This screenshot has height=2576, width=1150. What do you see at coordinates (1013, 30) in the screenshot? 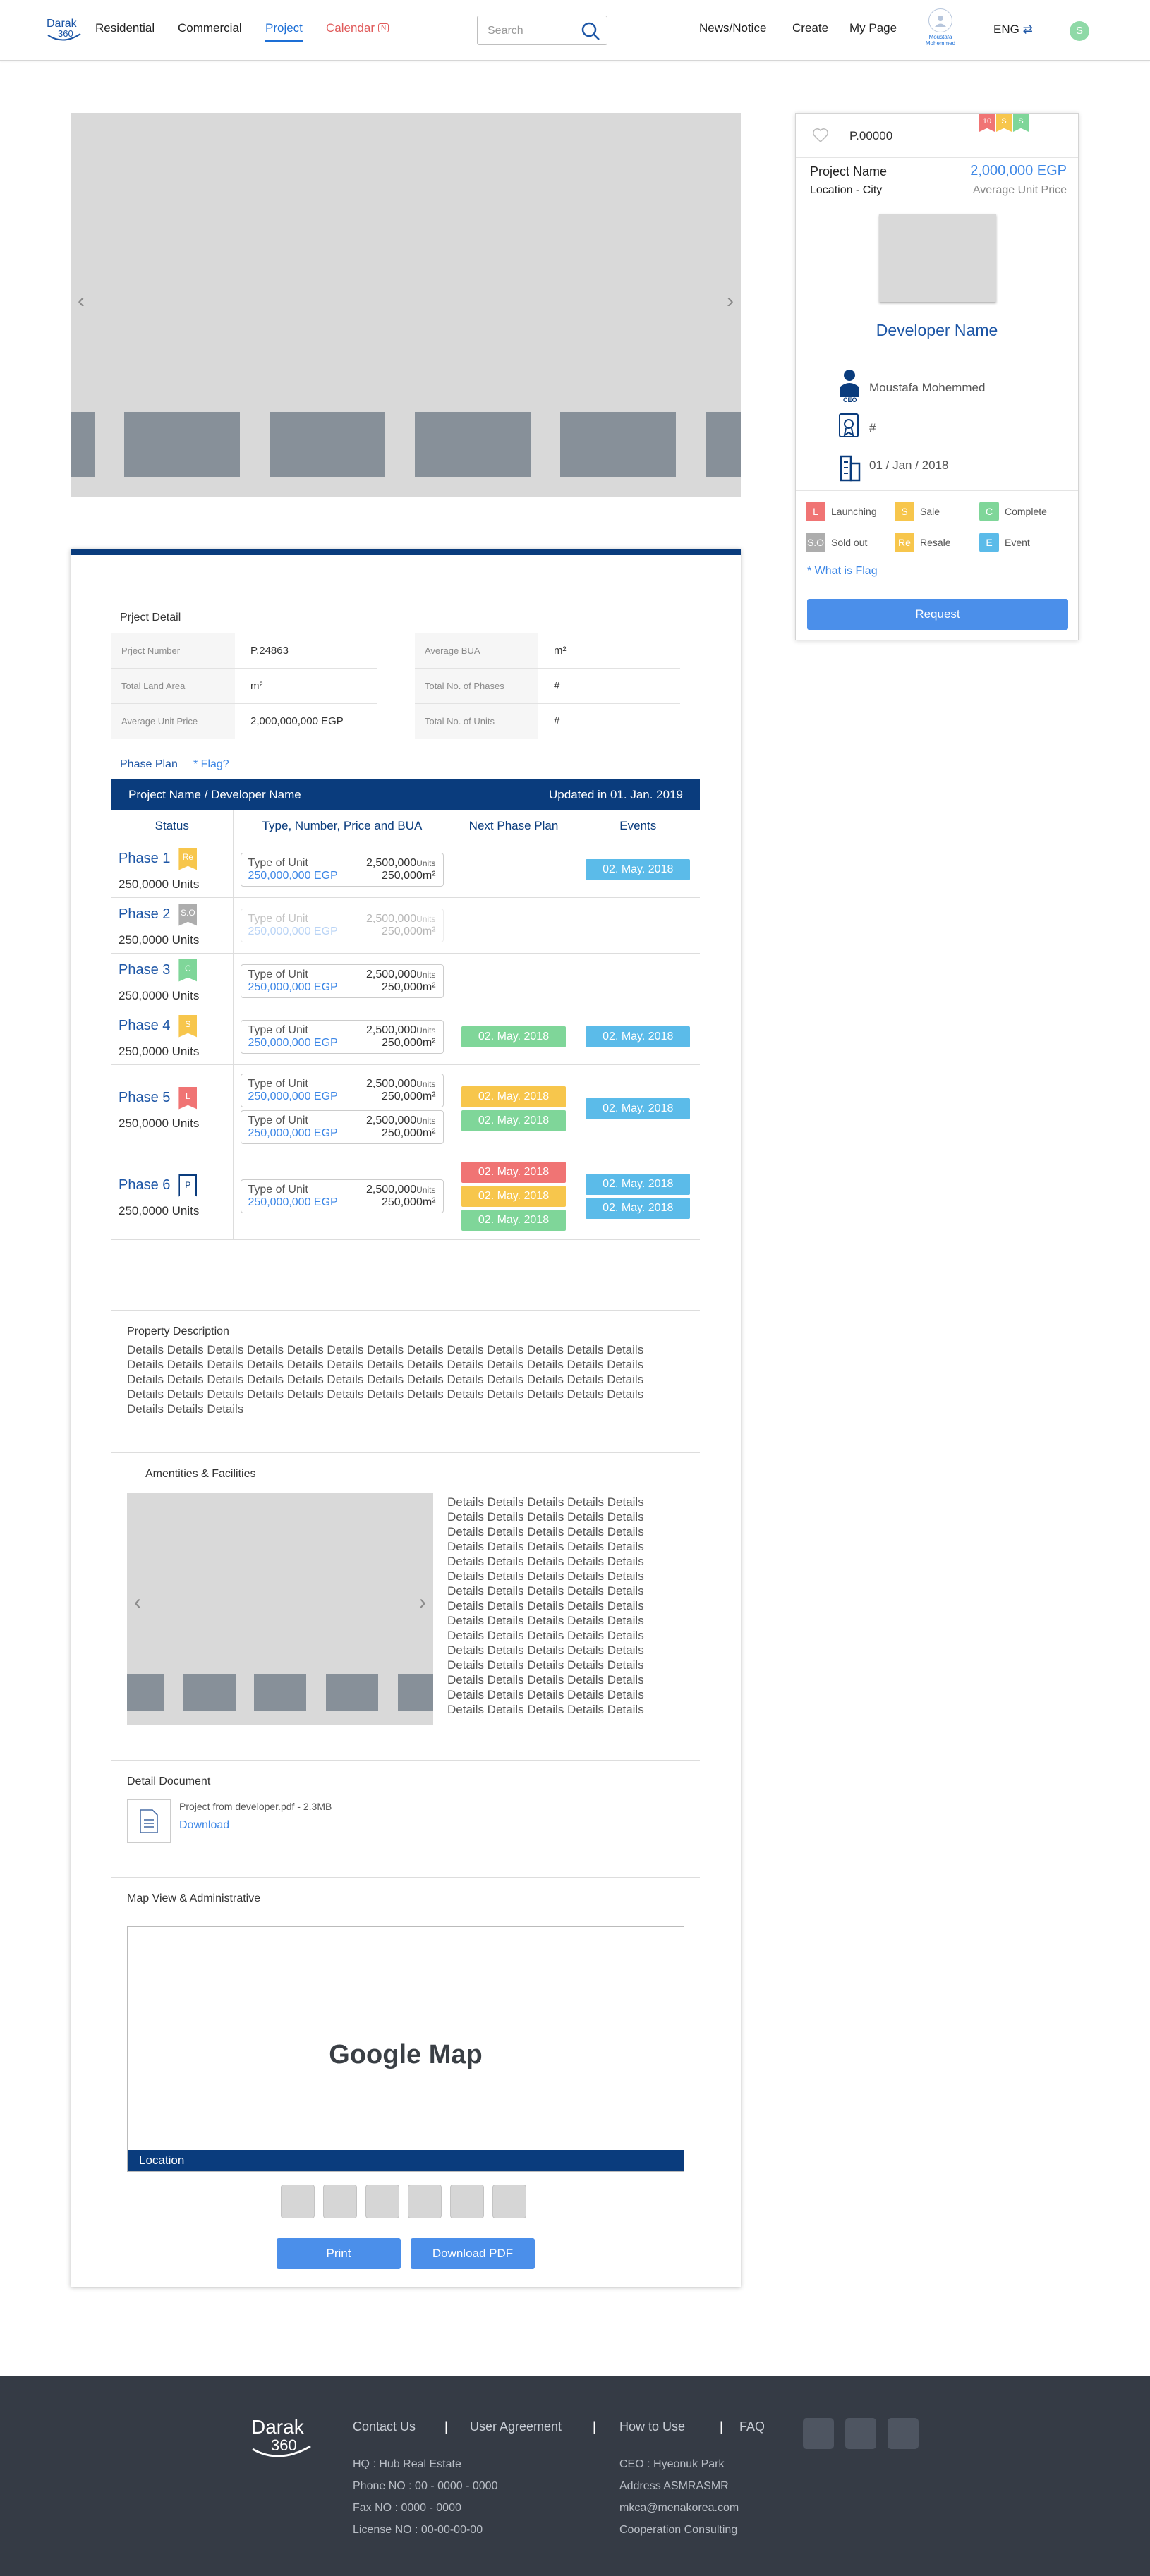
I see `language-switch: ENG ⇄` at bounding box center [1013, 30].